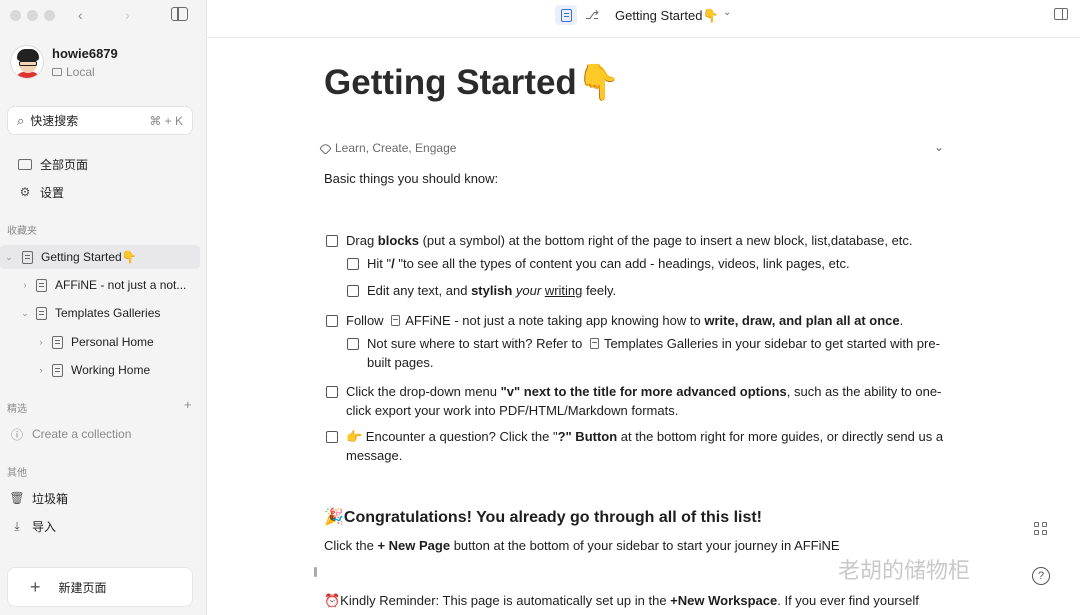  I want to click on page-header: ⎇ Getting Started👇 ⌄, so click(643, 19).